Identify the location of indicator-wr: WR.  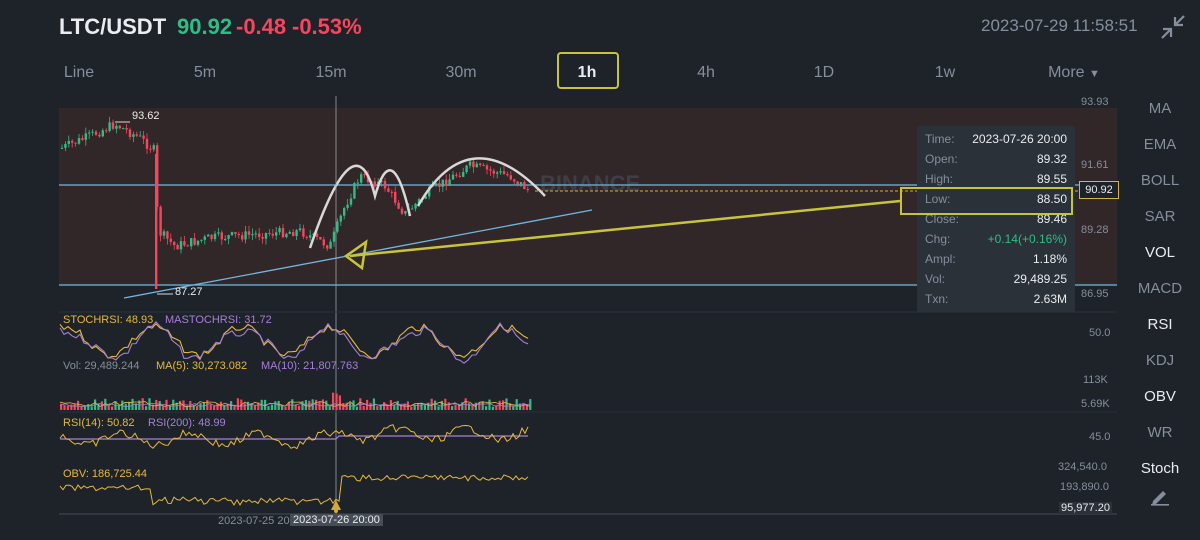
(1160, 432).